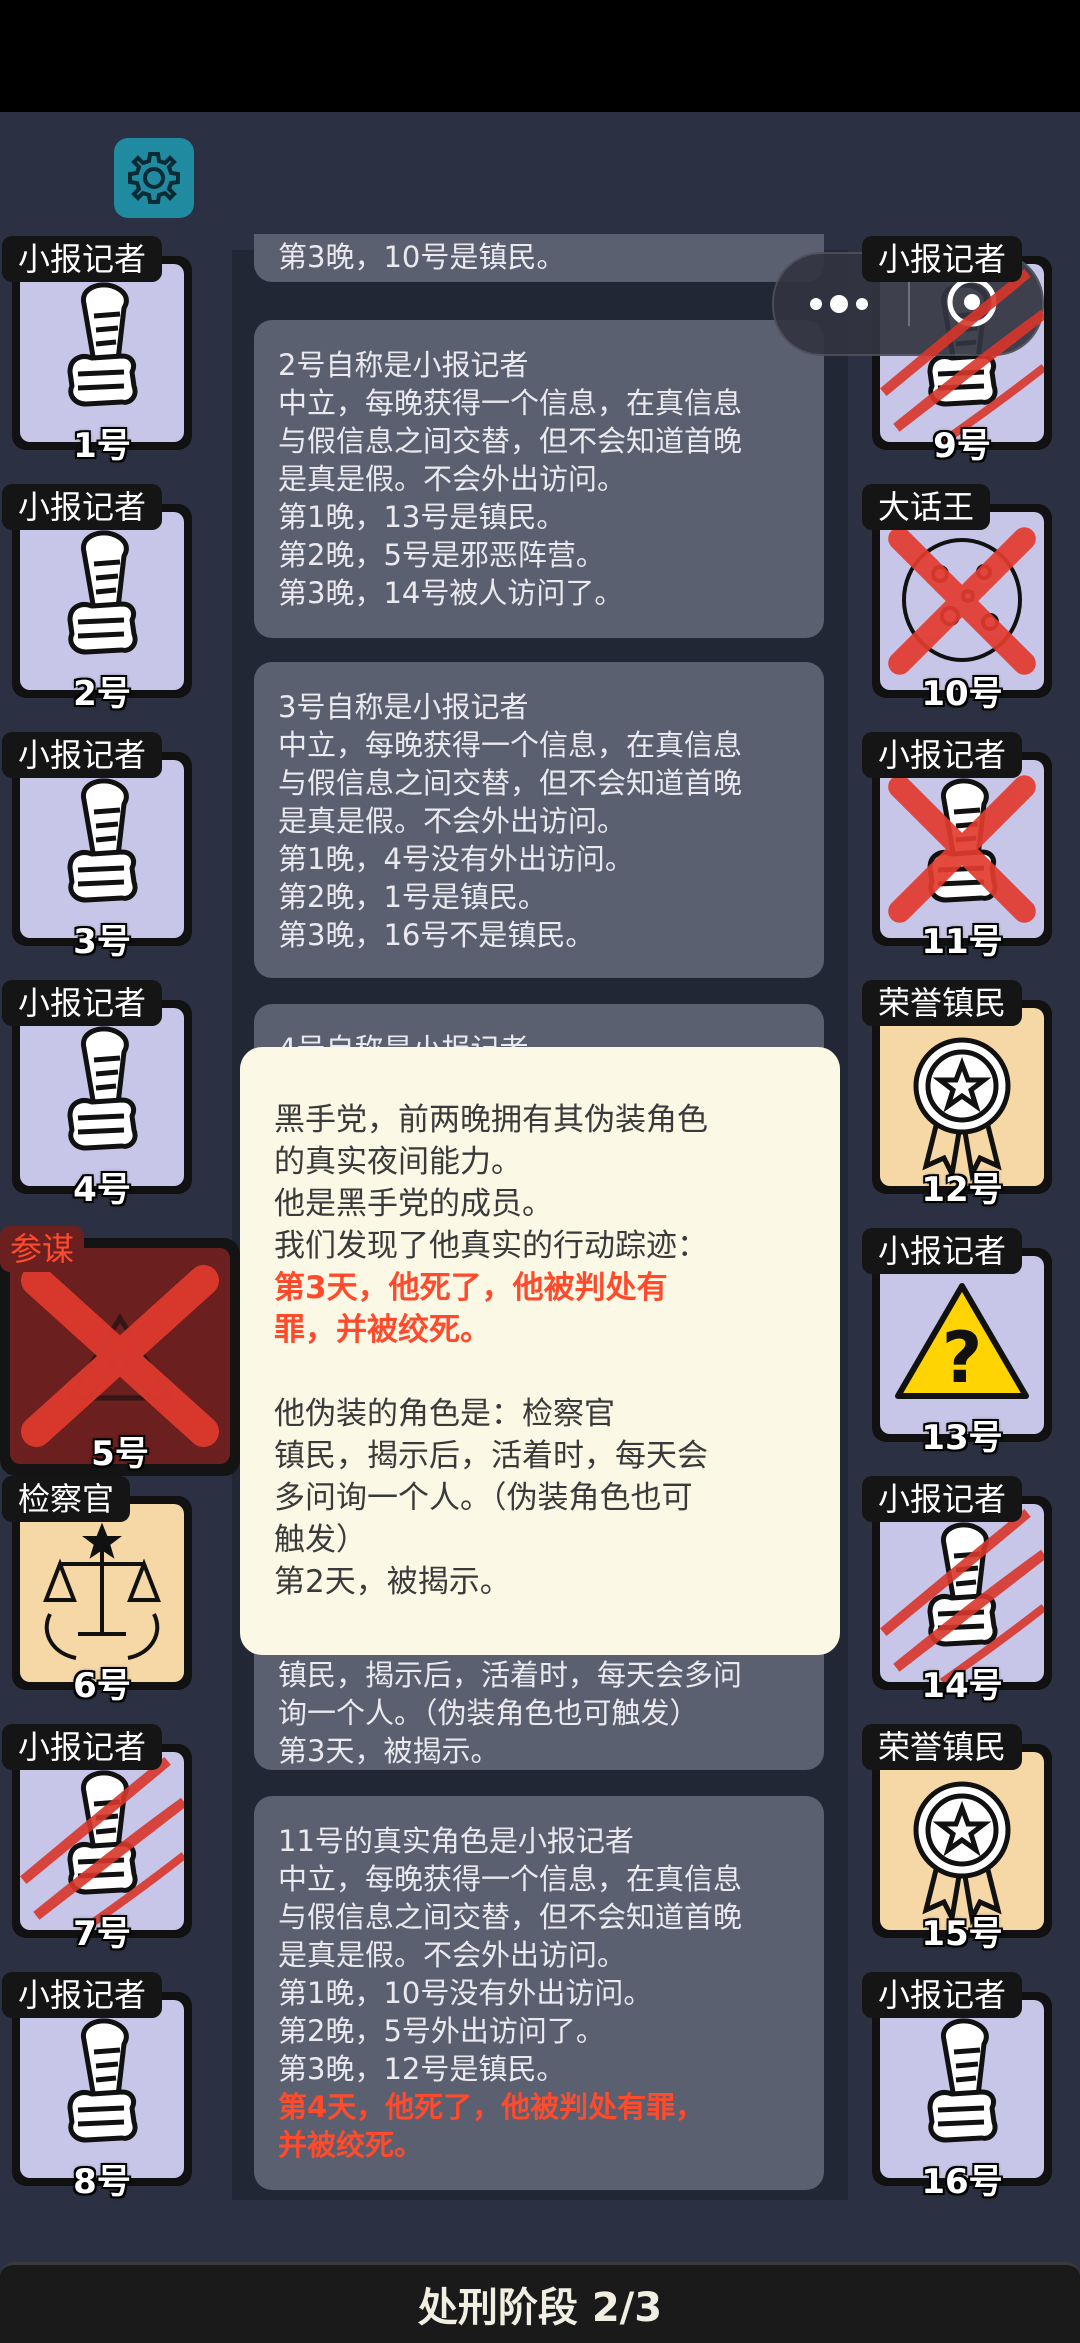 Image resolution: width=1080 pixels, height=2343 pixels. Describe the element at coordinates (102, 446) in the screenshot. I see `player-number: 1号` at that location.